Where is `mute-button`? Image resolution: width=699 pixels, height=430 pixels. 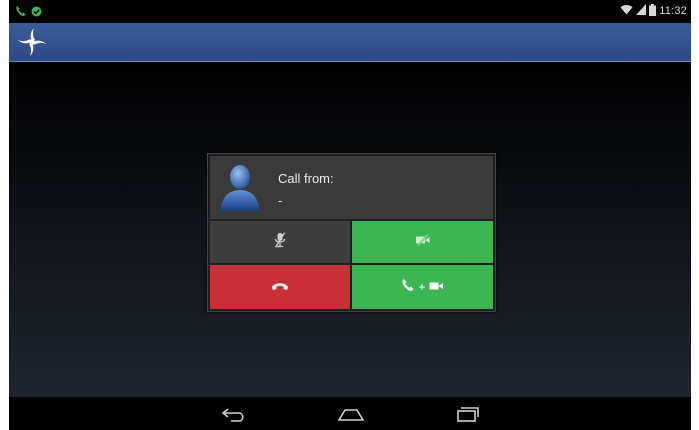 mute-button is located at coordinates (280, 242).